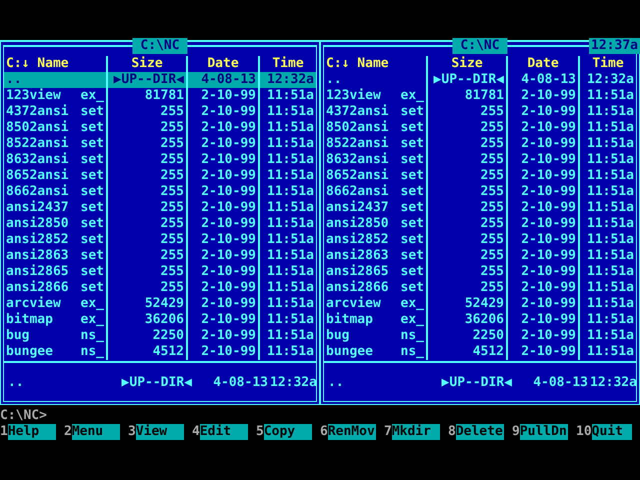  What do you see at coordinates (480, 432) in the screenshot?
I see `function-key-button: Delete` at bounding box center [480, 432].